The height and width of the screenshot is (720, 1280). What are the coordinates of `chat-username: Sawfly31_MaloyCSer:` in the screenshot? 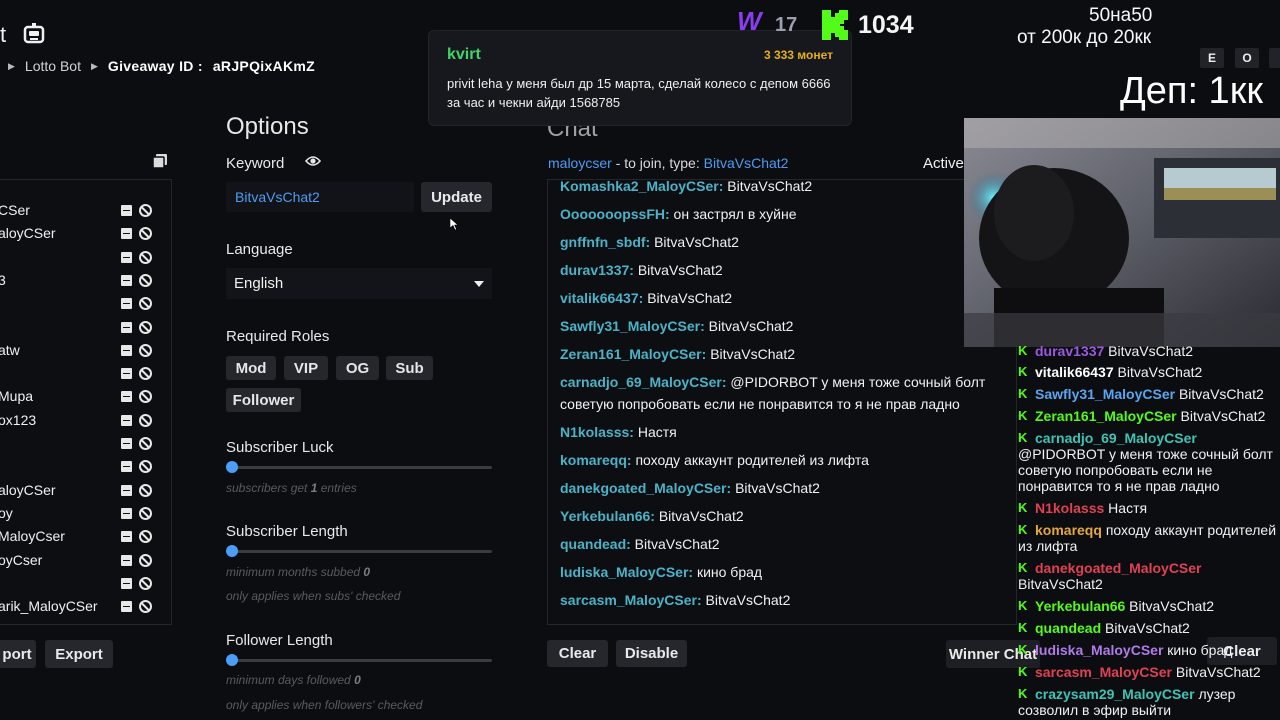 It's located at (632, 326).